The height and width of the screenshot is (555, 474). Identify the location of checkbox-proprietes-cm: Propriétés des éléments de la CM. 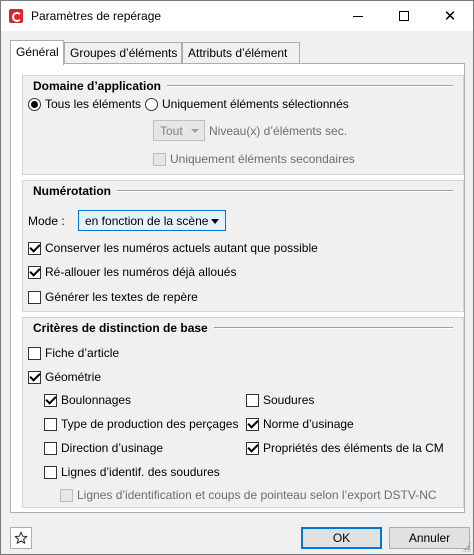
(345, 448).